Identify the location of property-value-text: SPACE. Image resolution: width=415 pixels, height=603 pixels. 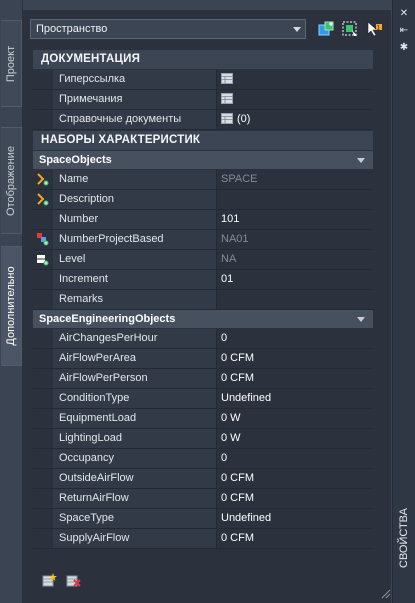
(239, 179).